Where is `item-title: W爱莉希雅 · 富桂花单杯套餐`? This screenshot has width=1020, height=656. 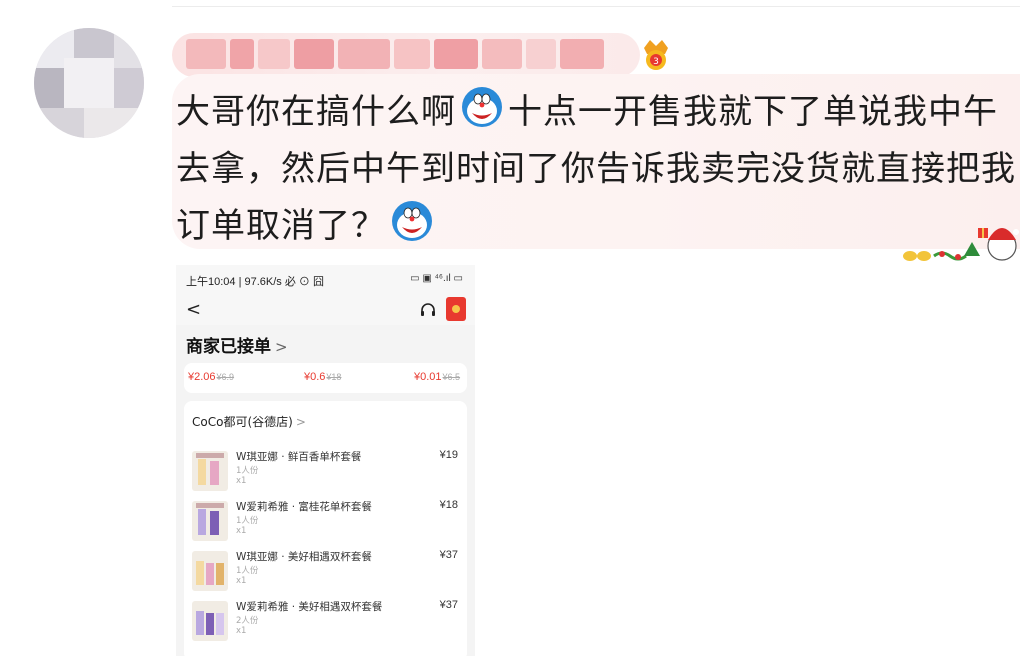 item-title: W爱莉希雅 · 富桂花单杯套餐 is located at coordinates (304, 507).